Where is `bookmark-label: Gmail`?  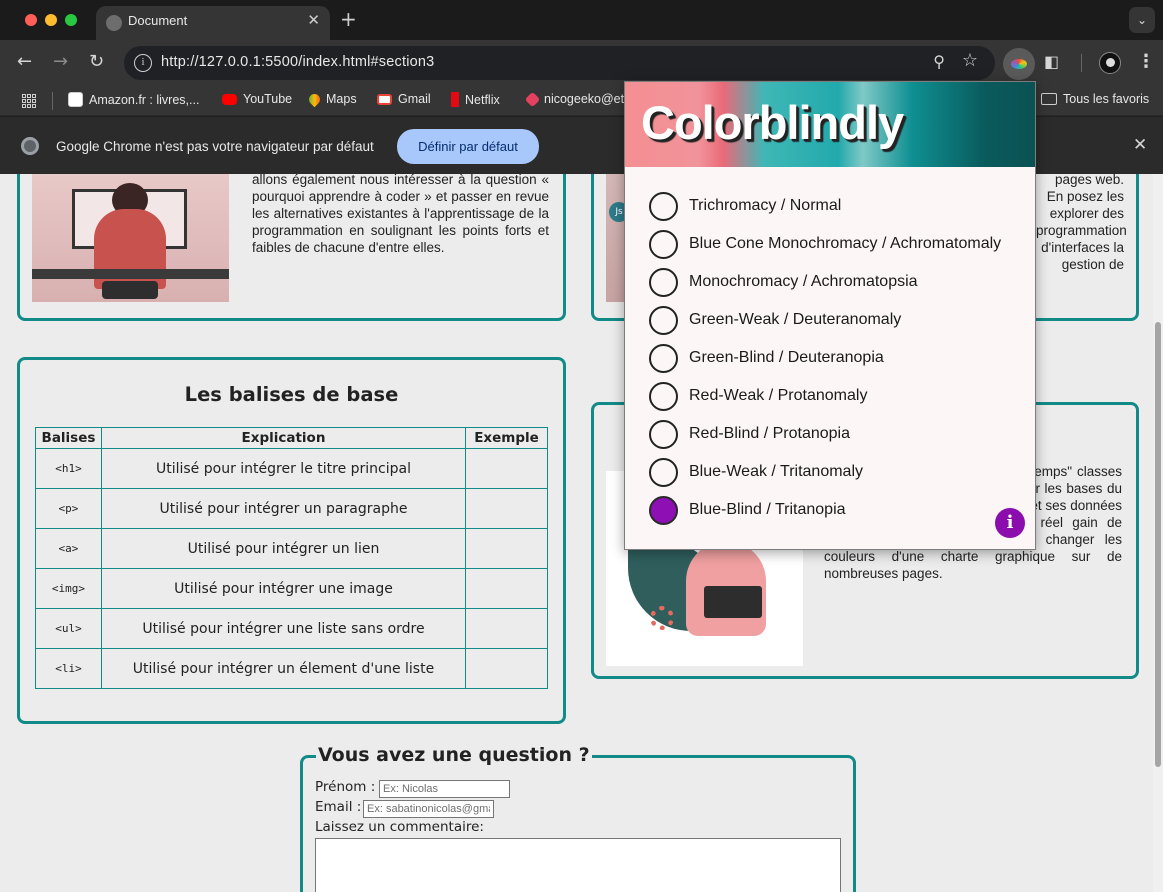 bookmark-label: Gmail is located at coordinates (414, 99).